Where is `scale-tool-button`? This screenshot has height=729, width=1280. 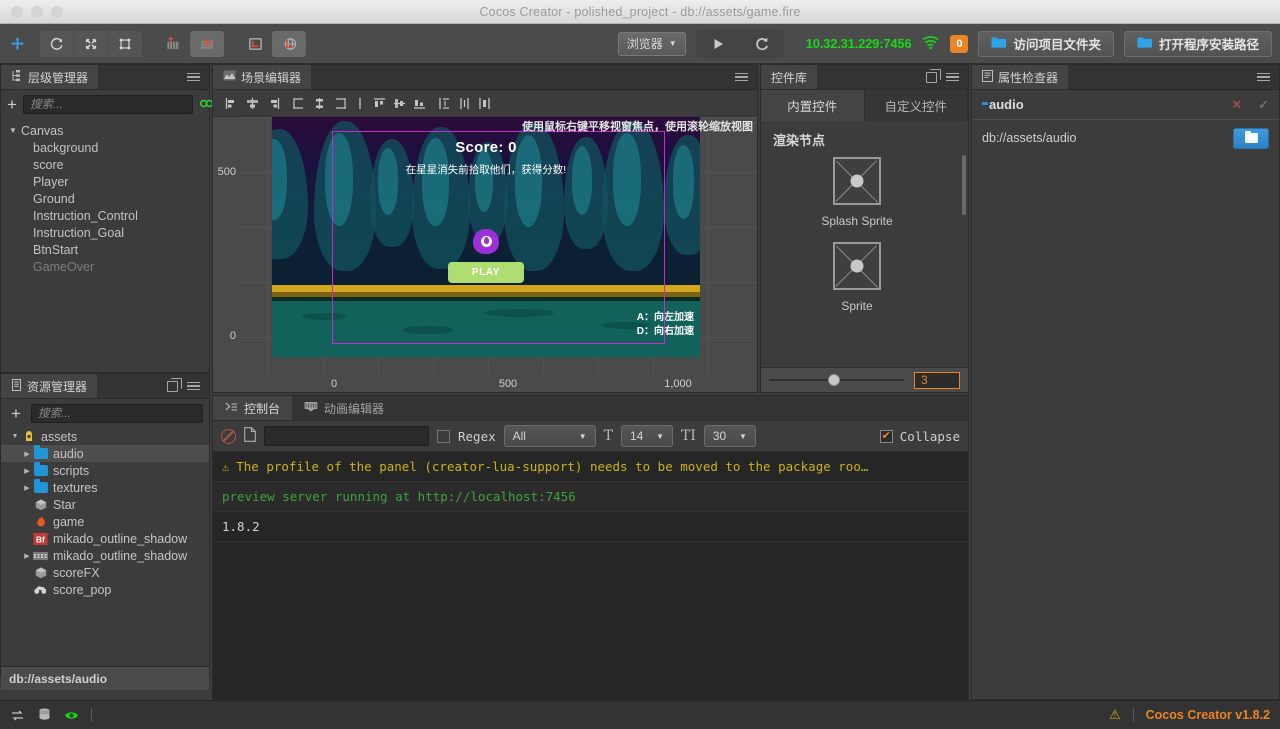
scale-tool-button is located at coordinates (91, 43).